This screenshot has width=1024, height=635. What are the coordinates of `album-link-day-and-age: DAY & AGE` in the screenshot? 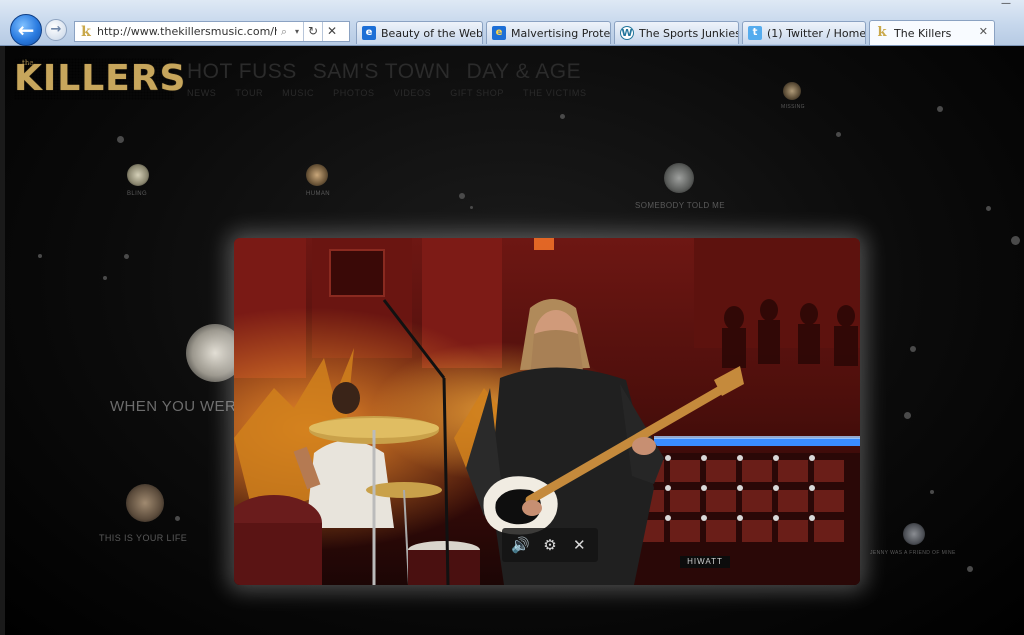 It's located at (524, 72).